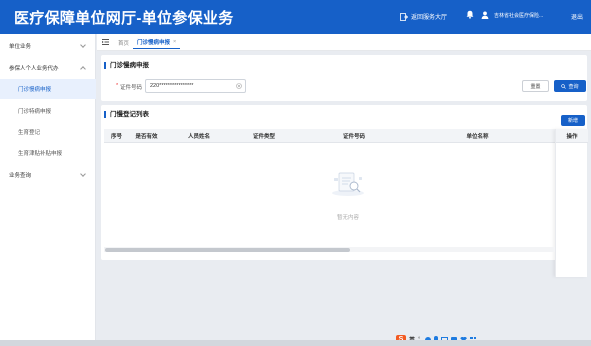 Image resolution: width=591 pixels, height=346 pixels. Describe the element at coordinates (344, 42) in the screenshot. I see `tab-bar: 首页 门诊慢病申报 ×` at that location.